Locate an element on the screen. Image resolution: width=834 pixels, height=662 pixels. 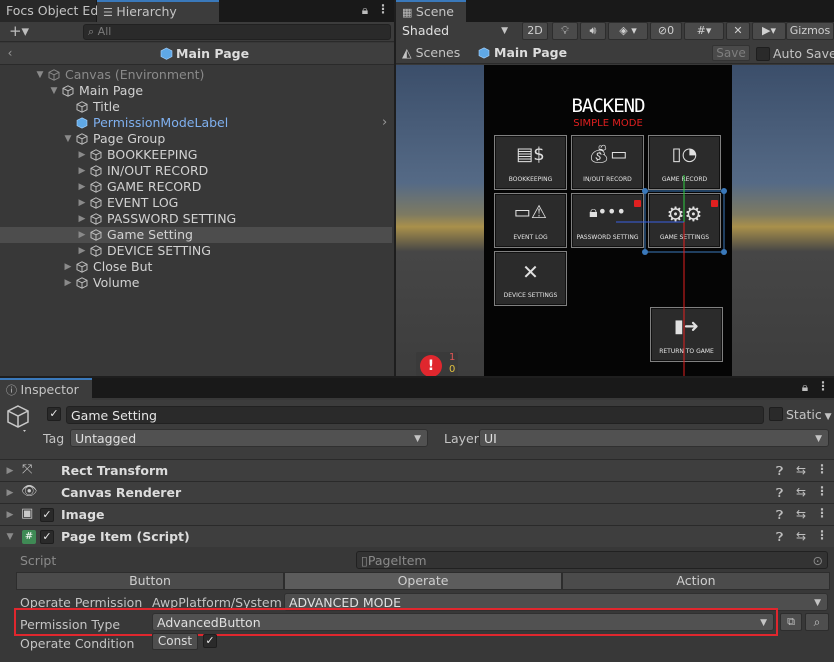
operate-condition-mode-button: Const is located at coordinates (175, 641).